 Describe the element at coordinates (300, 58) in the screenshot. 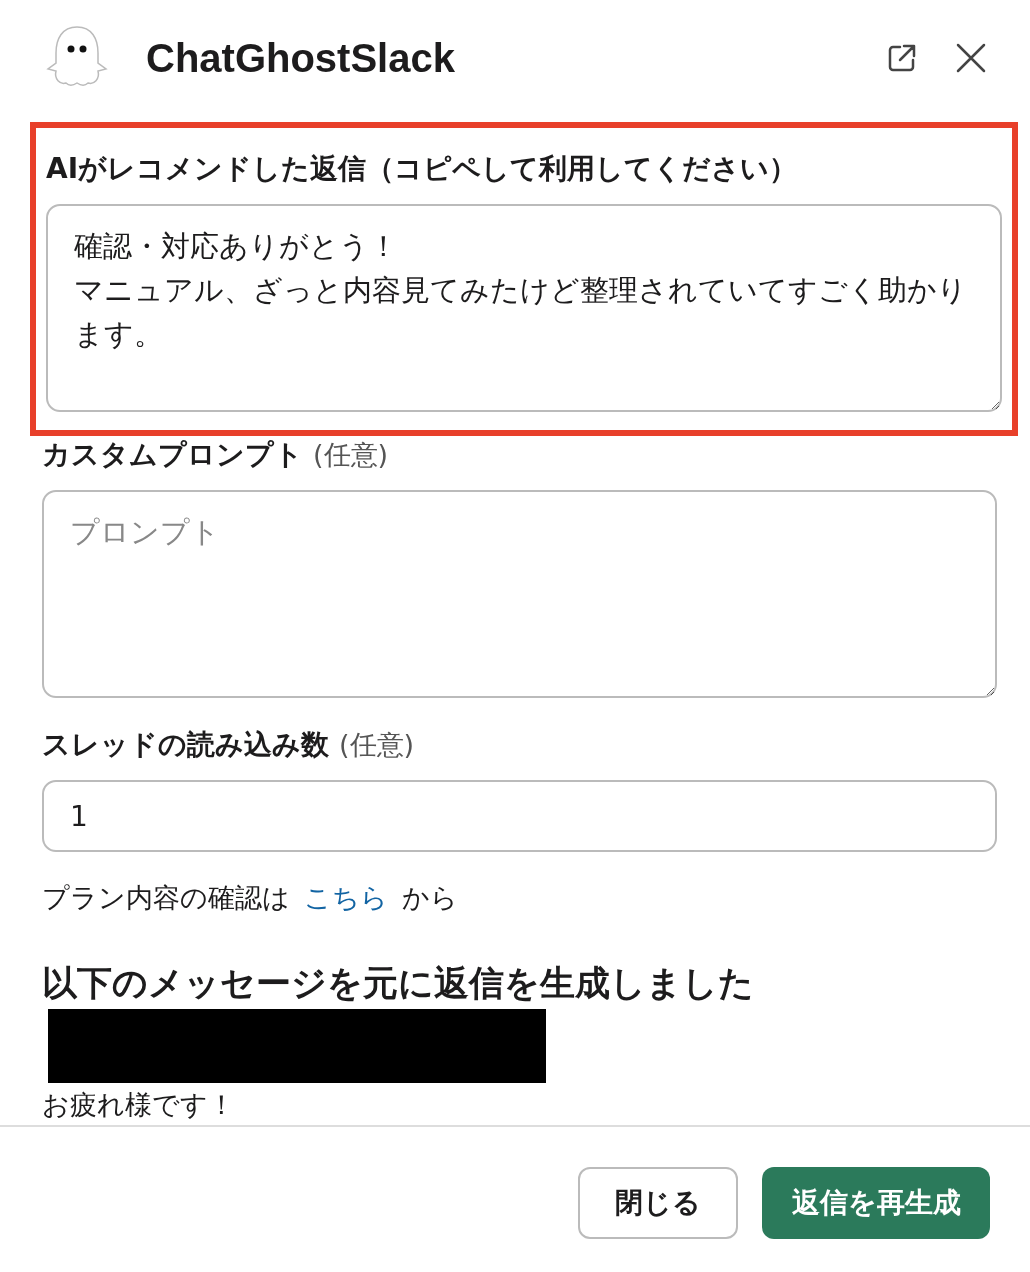

I see `app-title: ChatGhostSlack` at that location.